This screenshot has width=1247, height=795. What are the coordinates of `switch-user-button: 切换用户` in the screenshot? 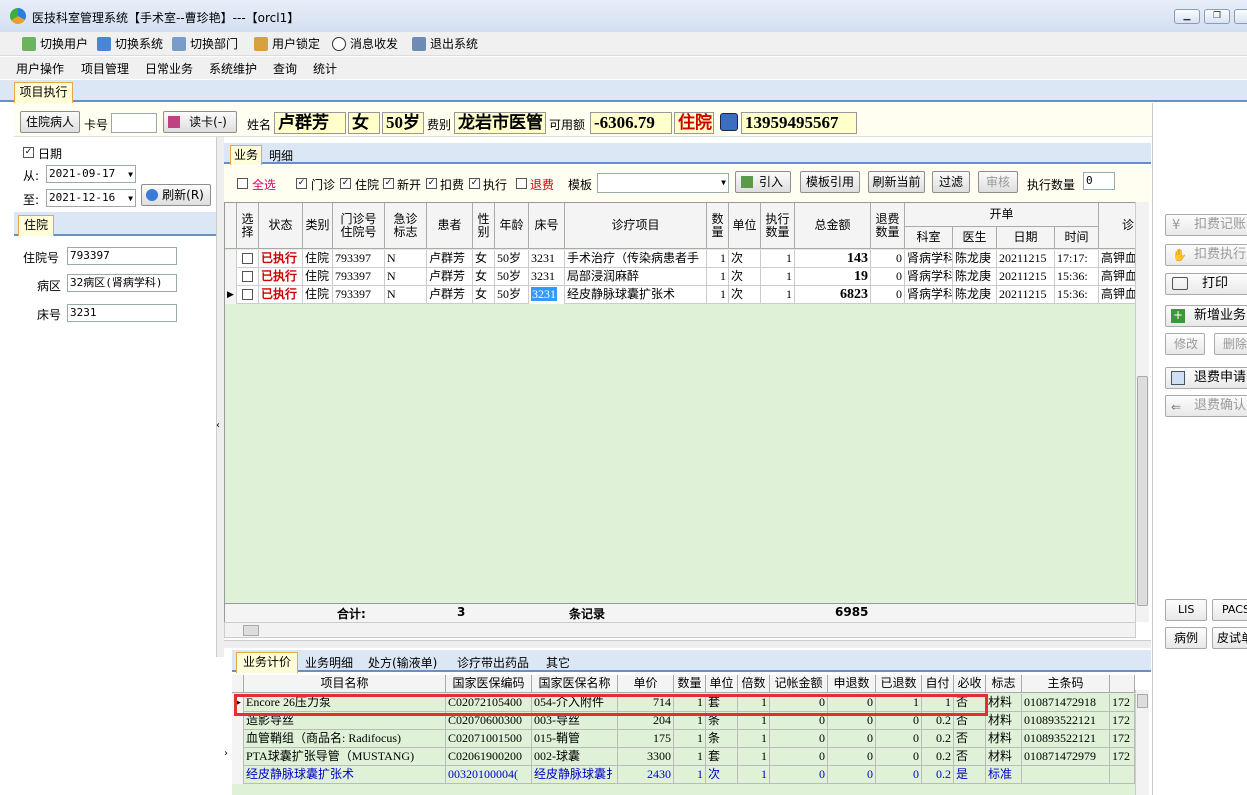 It's located at (54, 44).